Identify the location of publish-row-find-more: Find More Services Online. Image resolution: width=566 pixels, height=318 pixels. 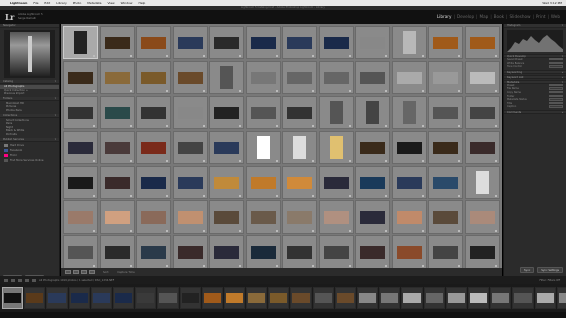
(29, 160).